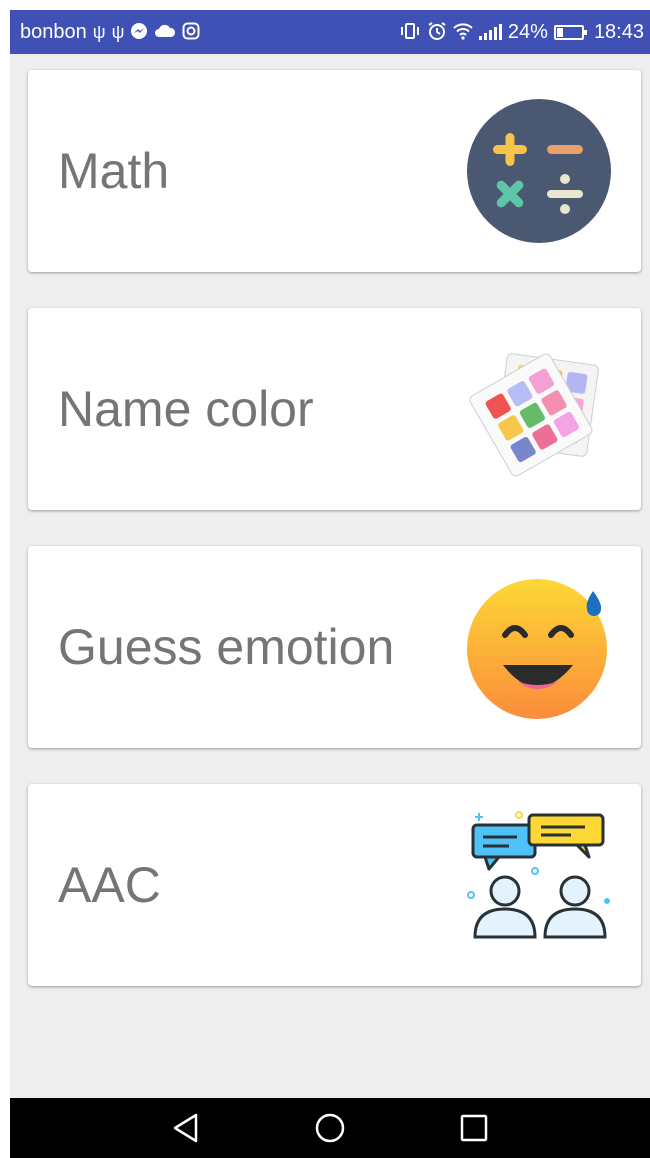 The width and height of the screenshot is (650, 1158). I want to click on navigation-bar, so click(330, 1128).